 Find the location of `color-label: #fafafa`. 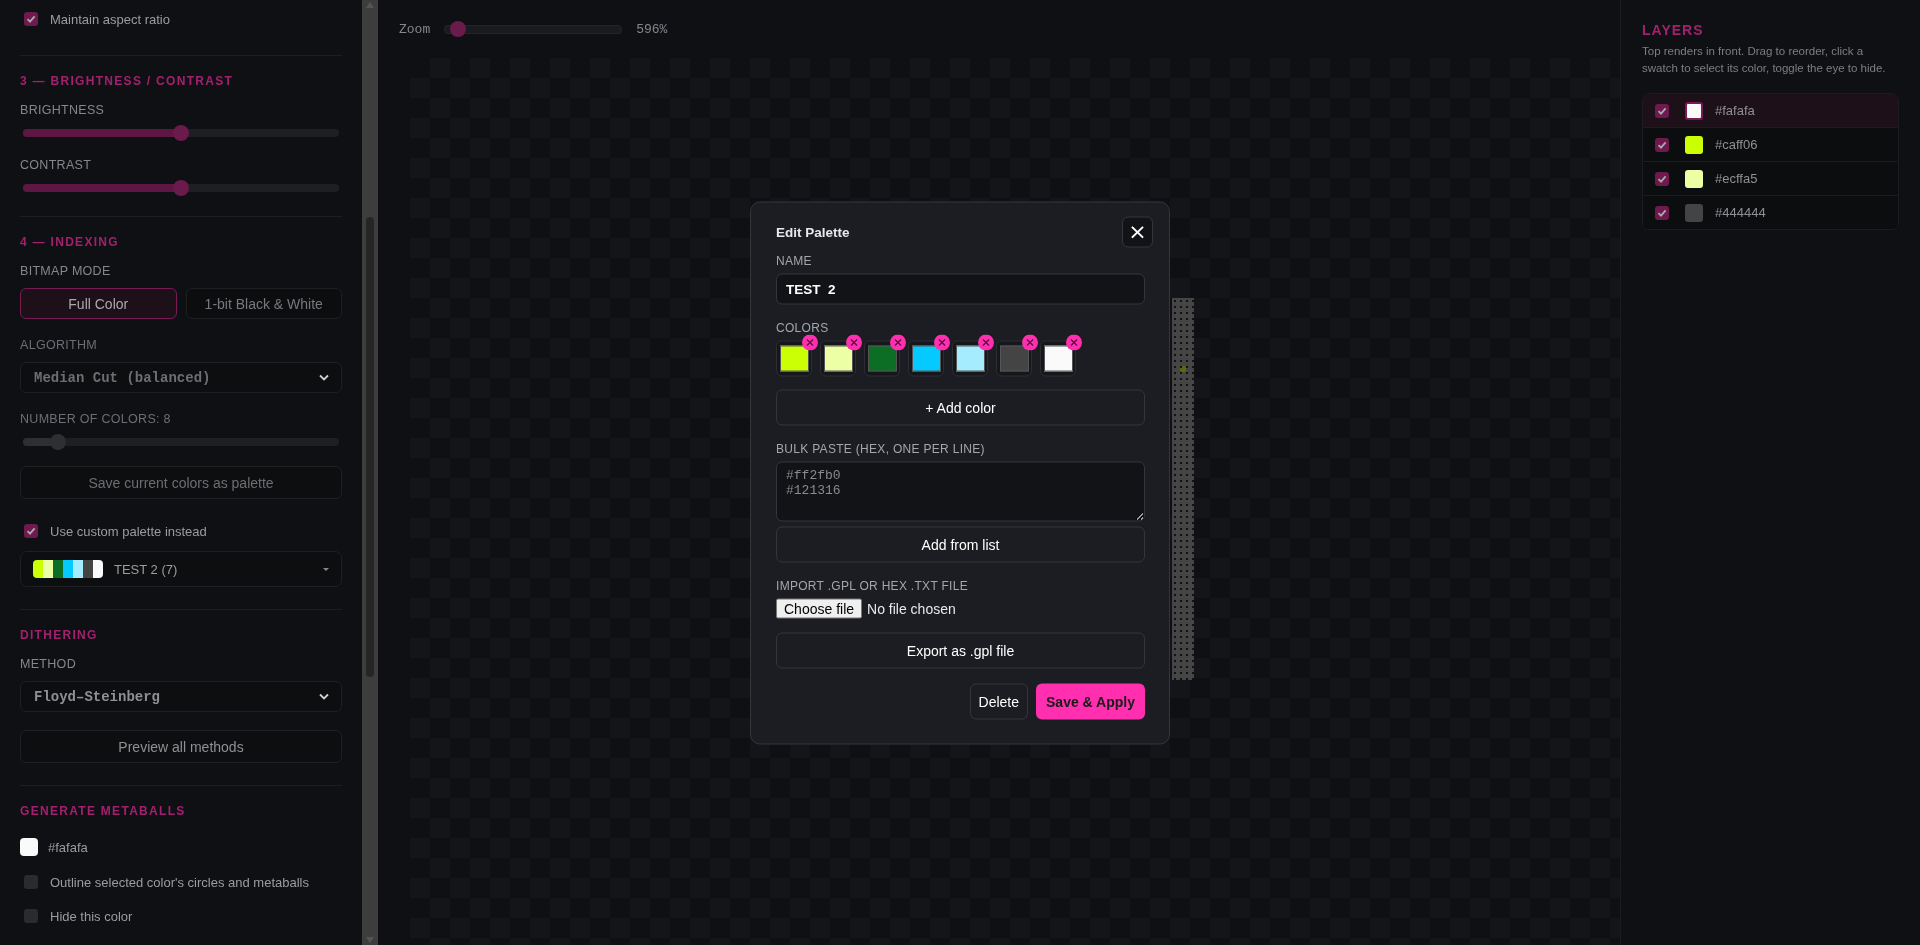

color-label: #fafafa is located at coordinates (68, 847).